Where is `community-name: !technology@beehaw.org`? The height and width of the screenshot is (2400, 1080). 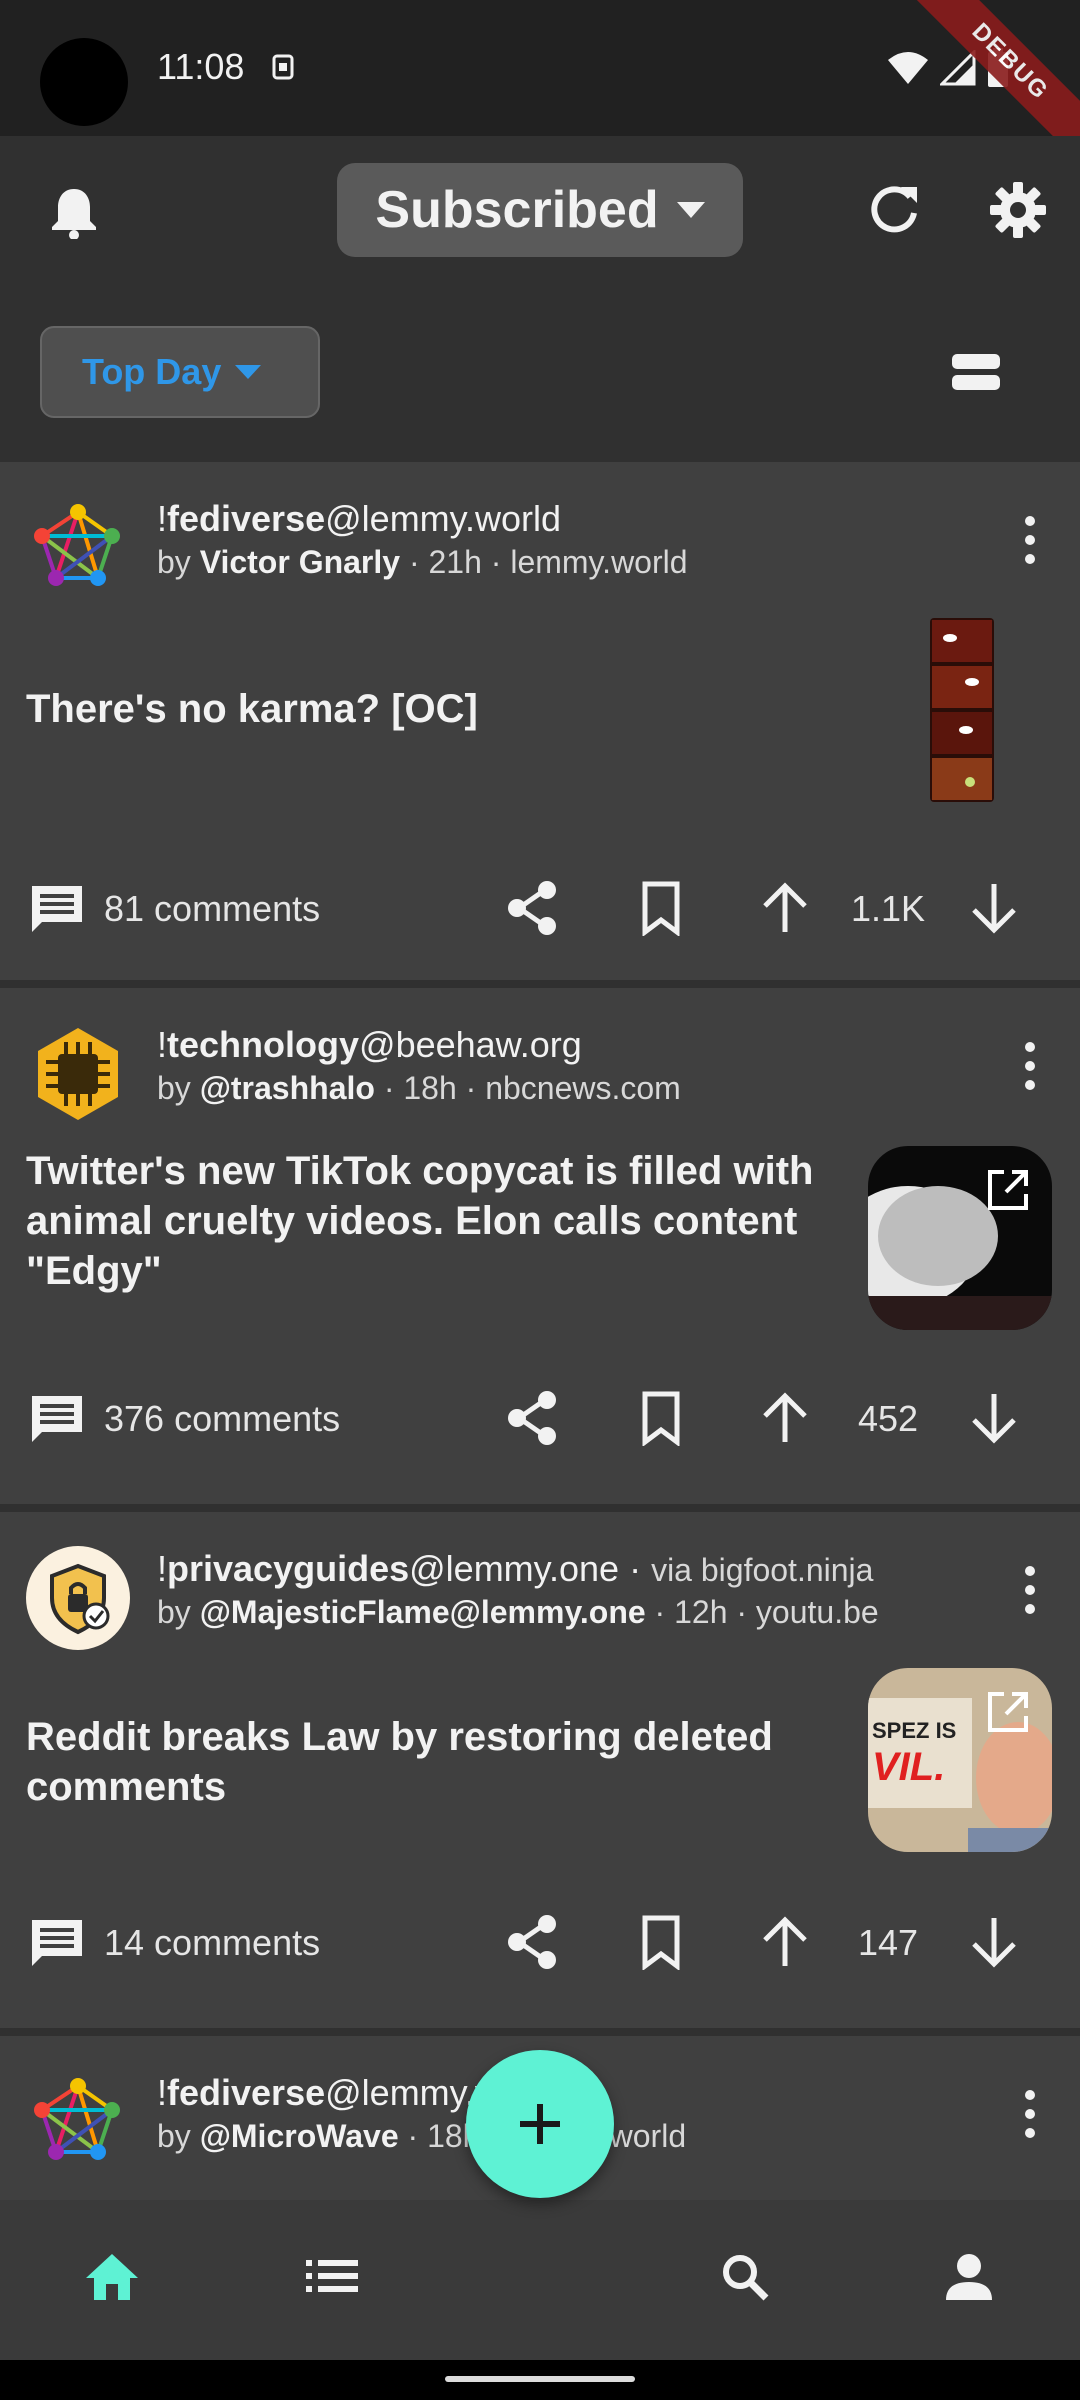 community-name: !technology@beehaw.org is located at coordinates (369, 1045).